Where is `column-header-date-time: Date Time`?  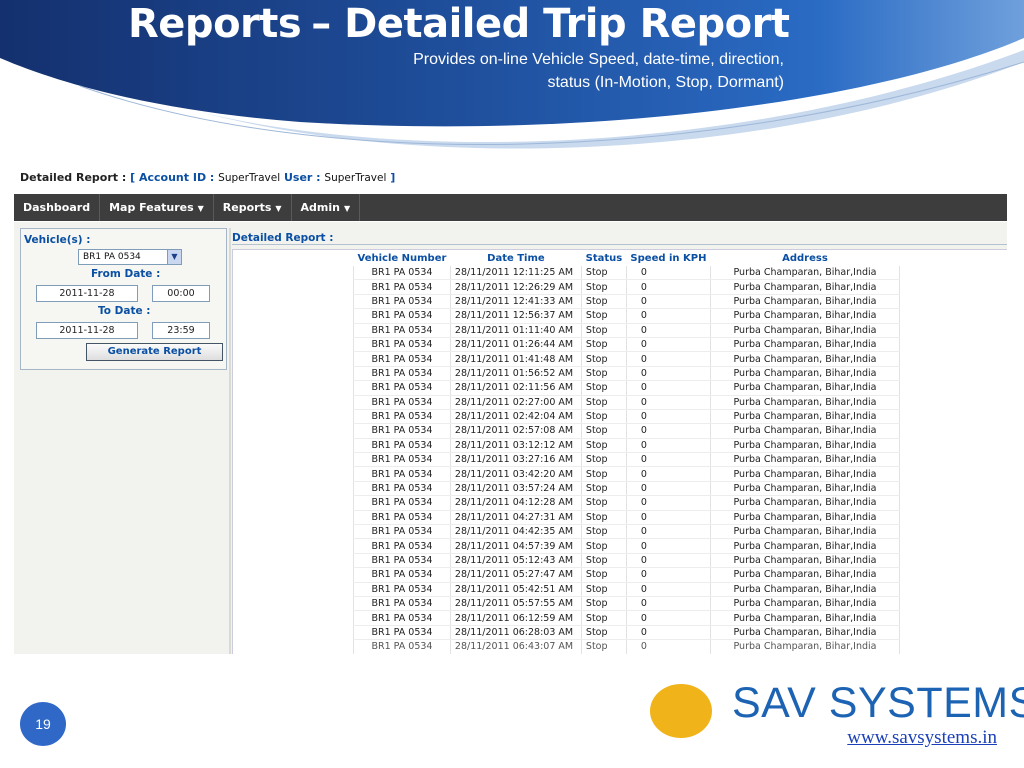 column-header-date-time: Date Time is located at coordinates (515, 258).